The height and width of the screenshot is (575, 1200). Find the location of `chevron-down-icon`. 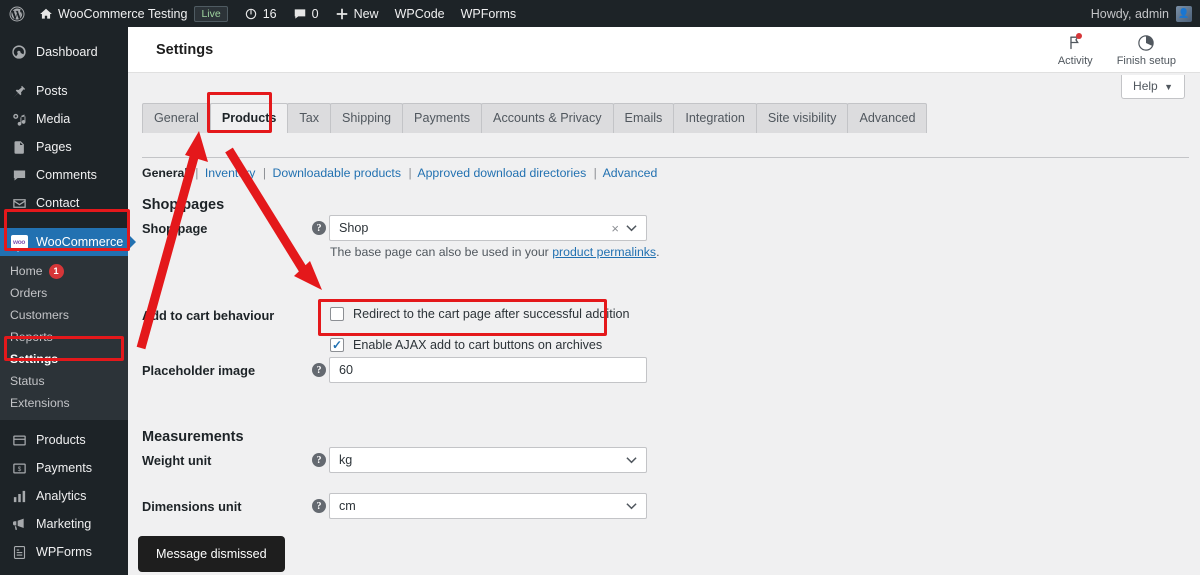

chevron-down-icon is located at coordinates (633, 460).